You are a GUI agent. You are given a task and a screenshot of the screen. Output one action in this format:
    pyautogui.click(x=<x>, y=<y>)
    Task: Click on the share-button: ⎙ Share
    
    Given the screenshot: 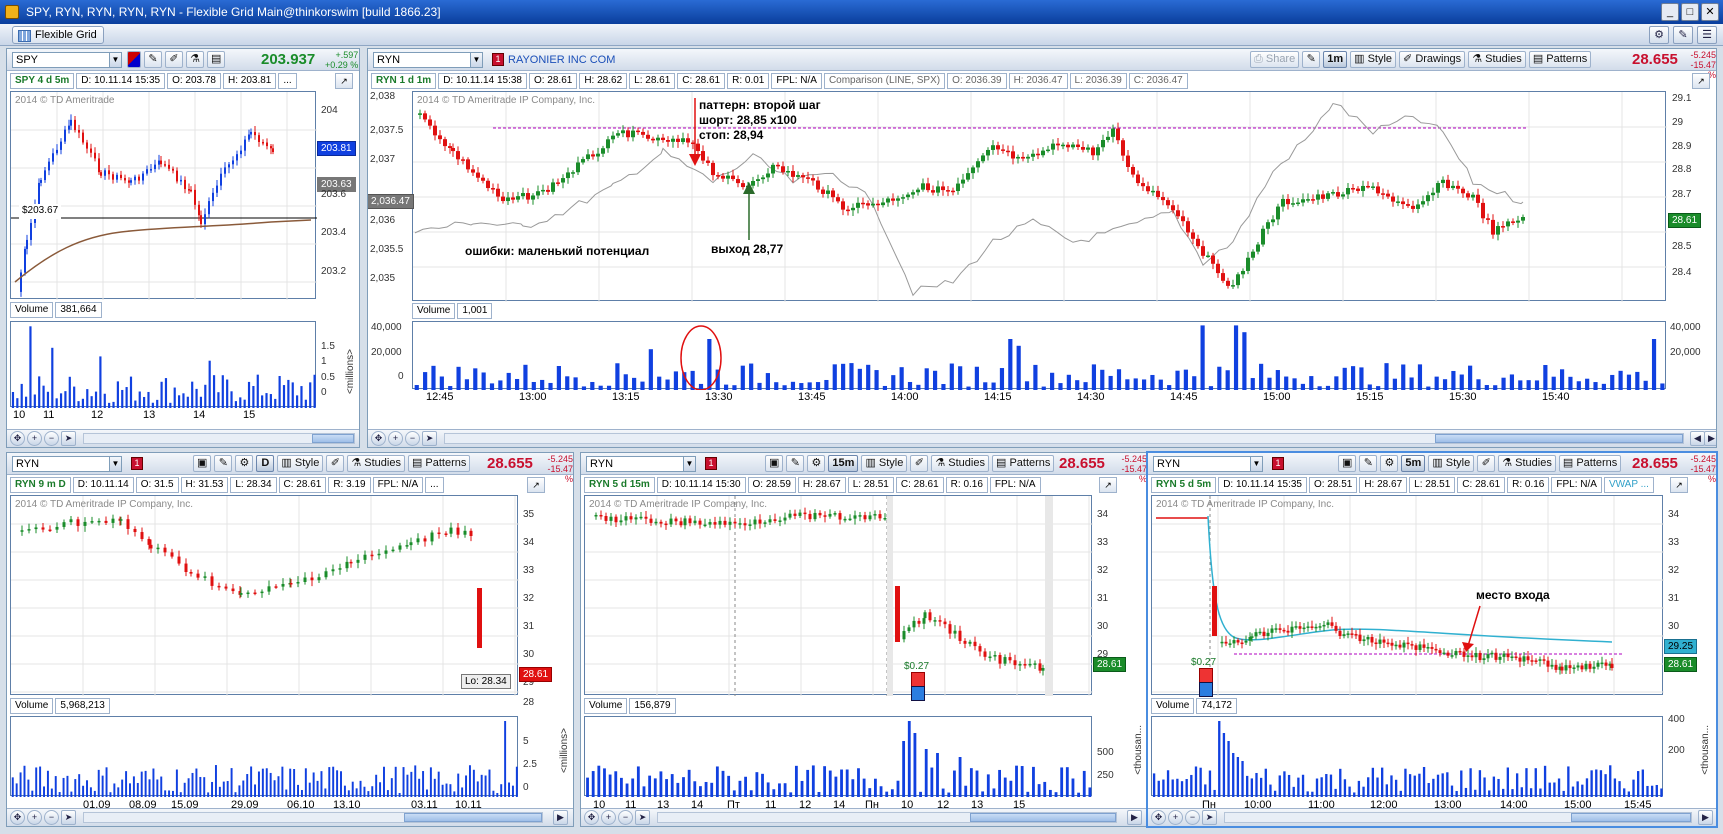 What is the action you would take?
    pyautogui.click(x=1275, y=59)
    